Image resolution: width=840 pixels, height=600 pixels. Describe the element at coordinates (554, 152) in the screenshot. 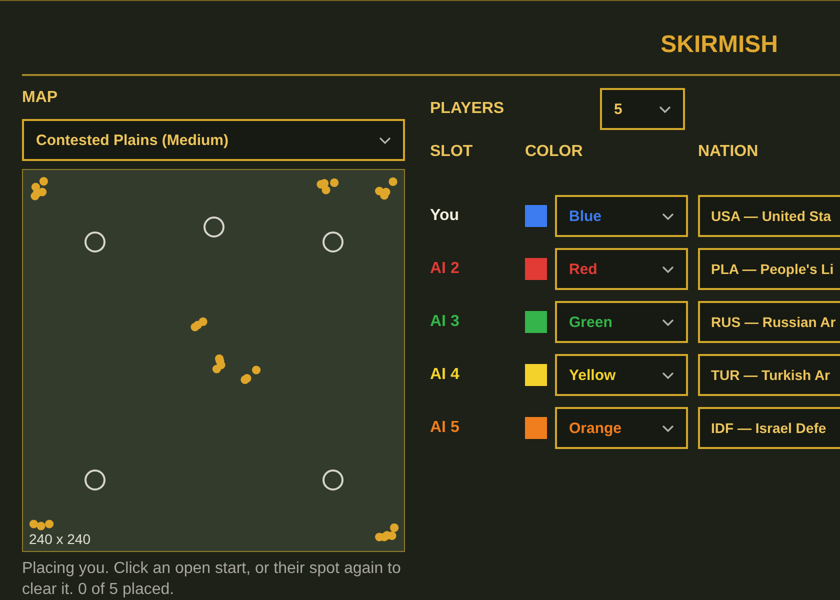

I see `column-header: COLOR` at that location.